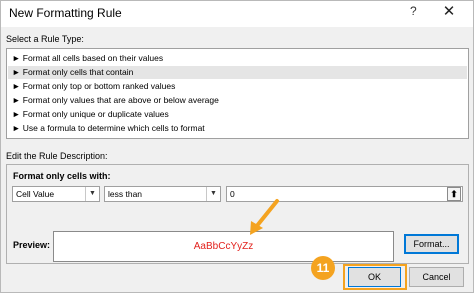  What do you see at coordinates (237, 72) in the screenshot?
I see `rule-type-item-selected: ► Format only cells that contain` at bounding box center [237, 72].